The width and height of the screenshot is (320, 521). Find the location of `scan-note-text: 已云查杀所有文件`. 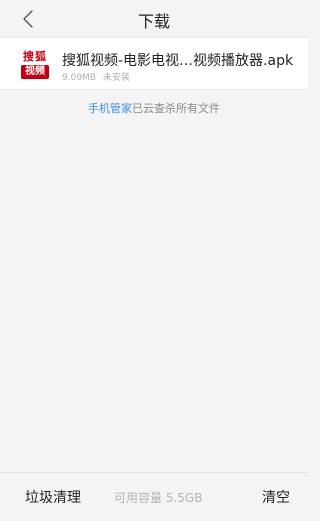

scan-note-text: 已云查杀所有文件 is located at coordinates (176, 108).